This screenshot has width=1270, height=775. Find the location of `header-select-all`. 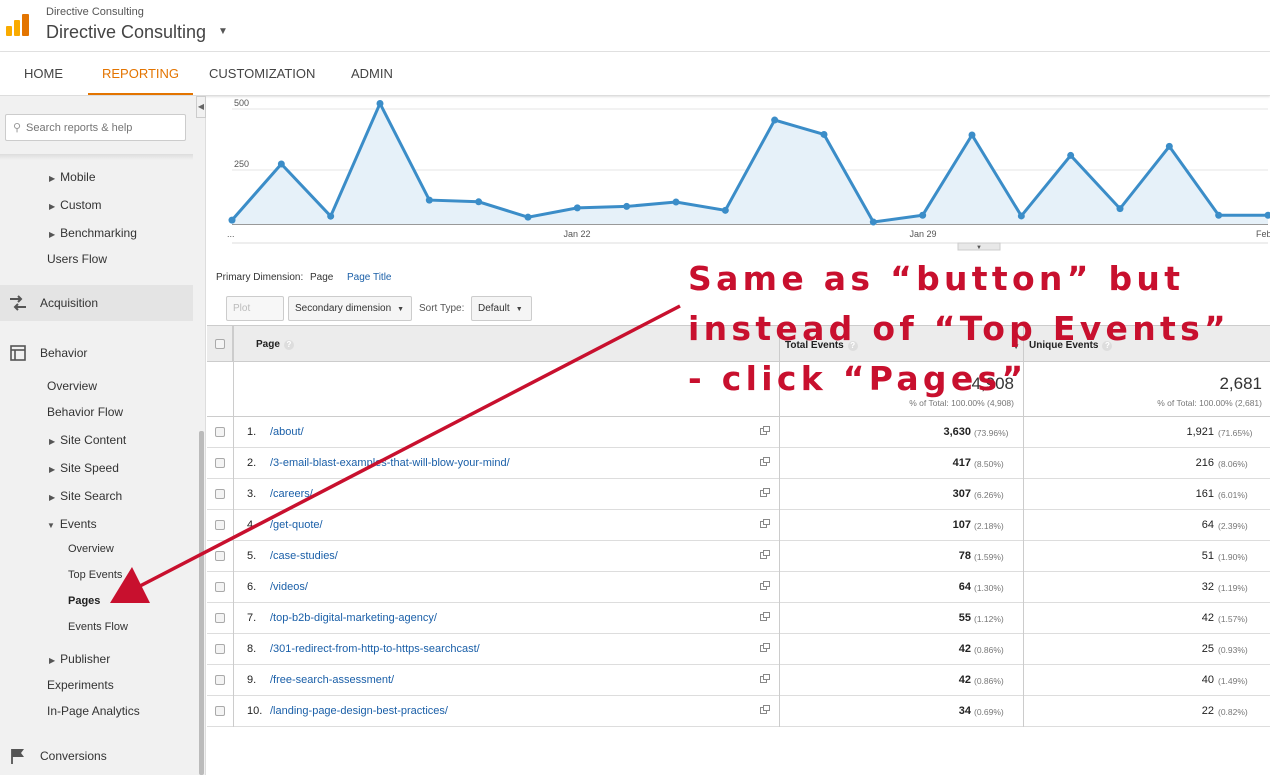

header-select-all is located at coordinates (220, 344).